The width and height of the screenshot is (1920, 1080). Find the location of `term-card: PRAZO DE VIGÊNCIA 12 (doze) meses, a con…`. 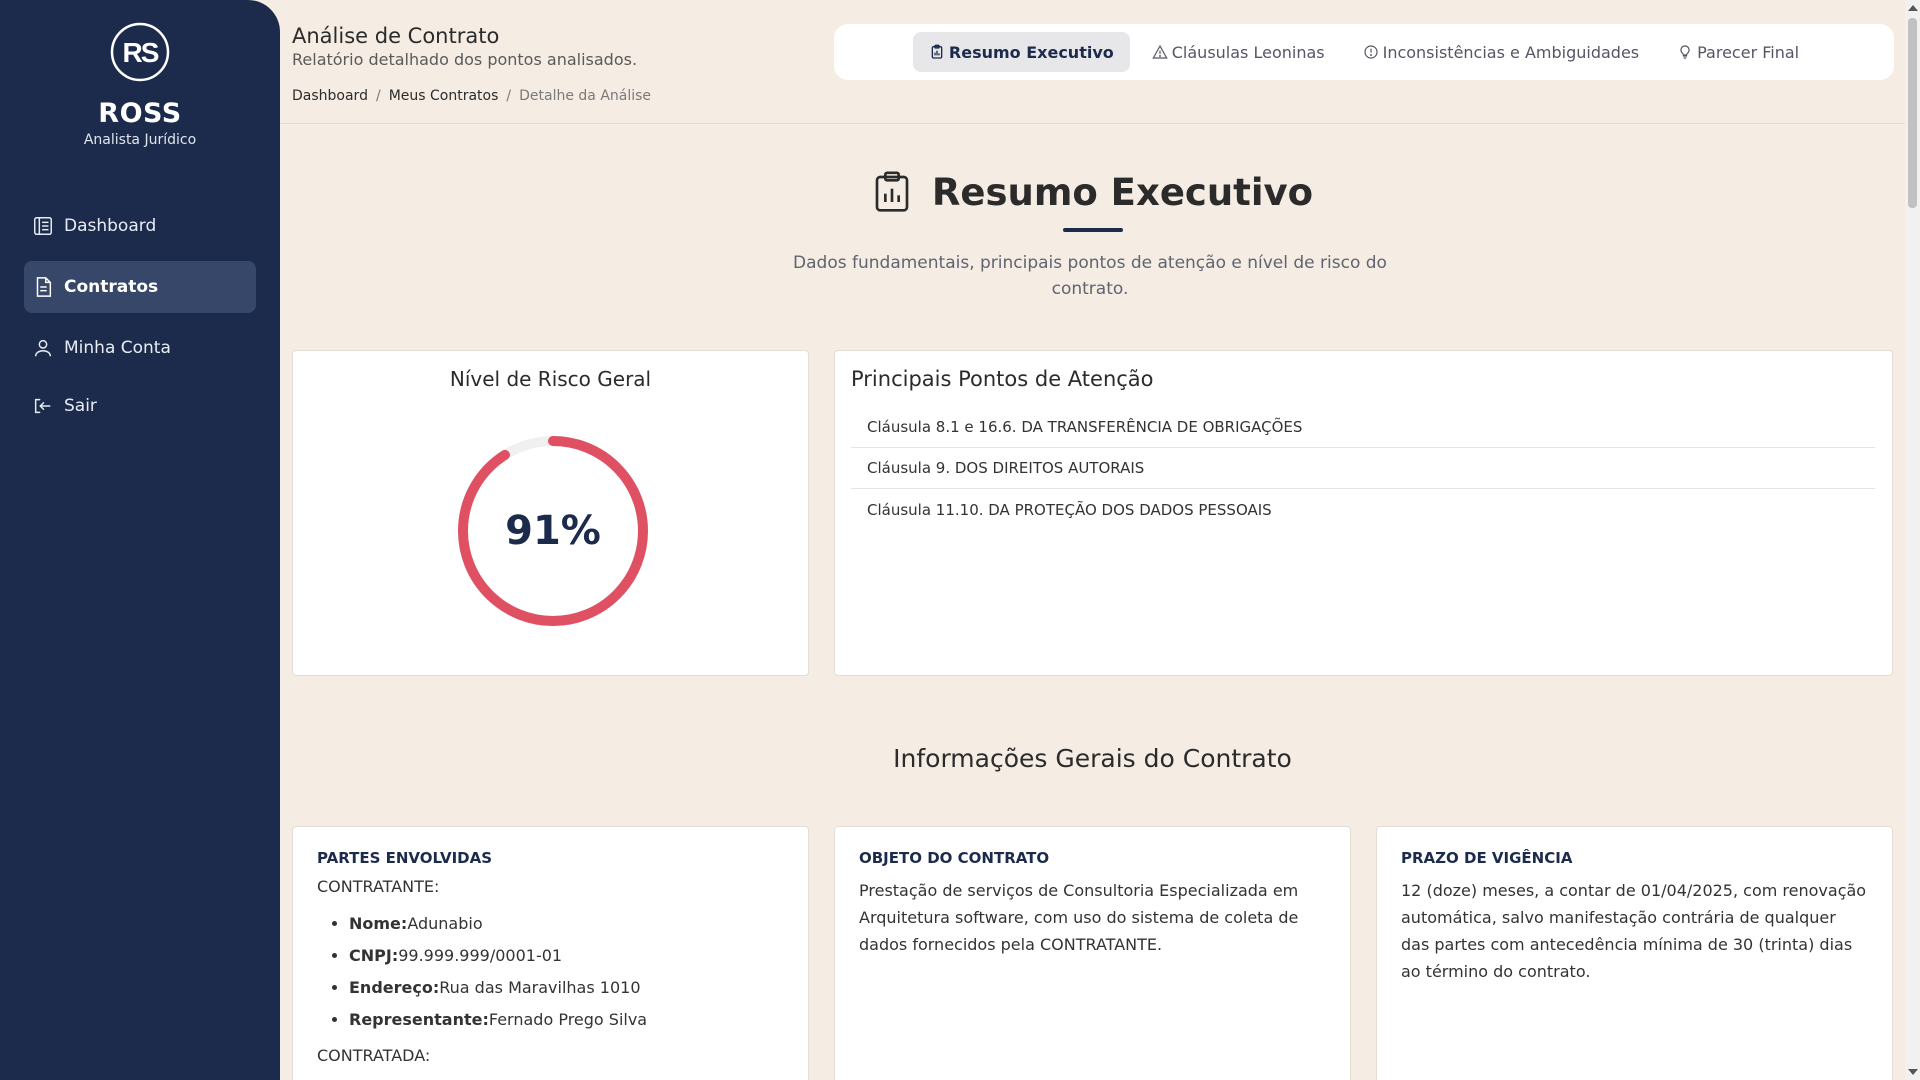

term-card: PRAZO DE VIGÊNCIA 12 (doze) meses, a con… is located at coordinates (1634, 953).